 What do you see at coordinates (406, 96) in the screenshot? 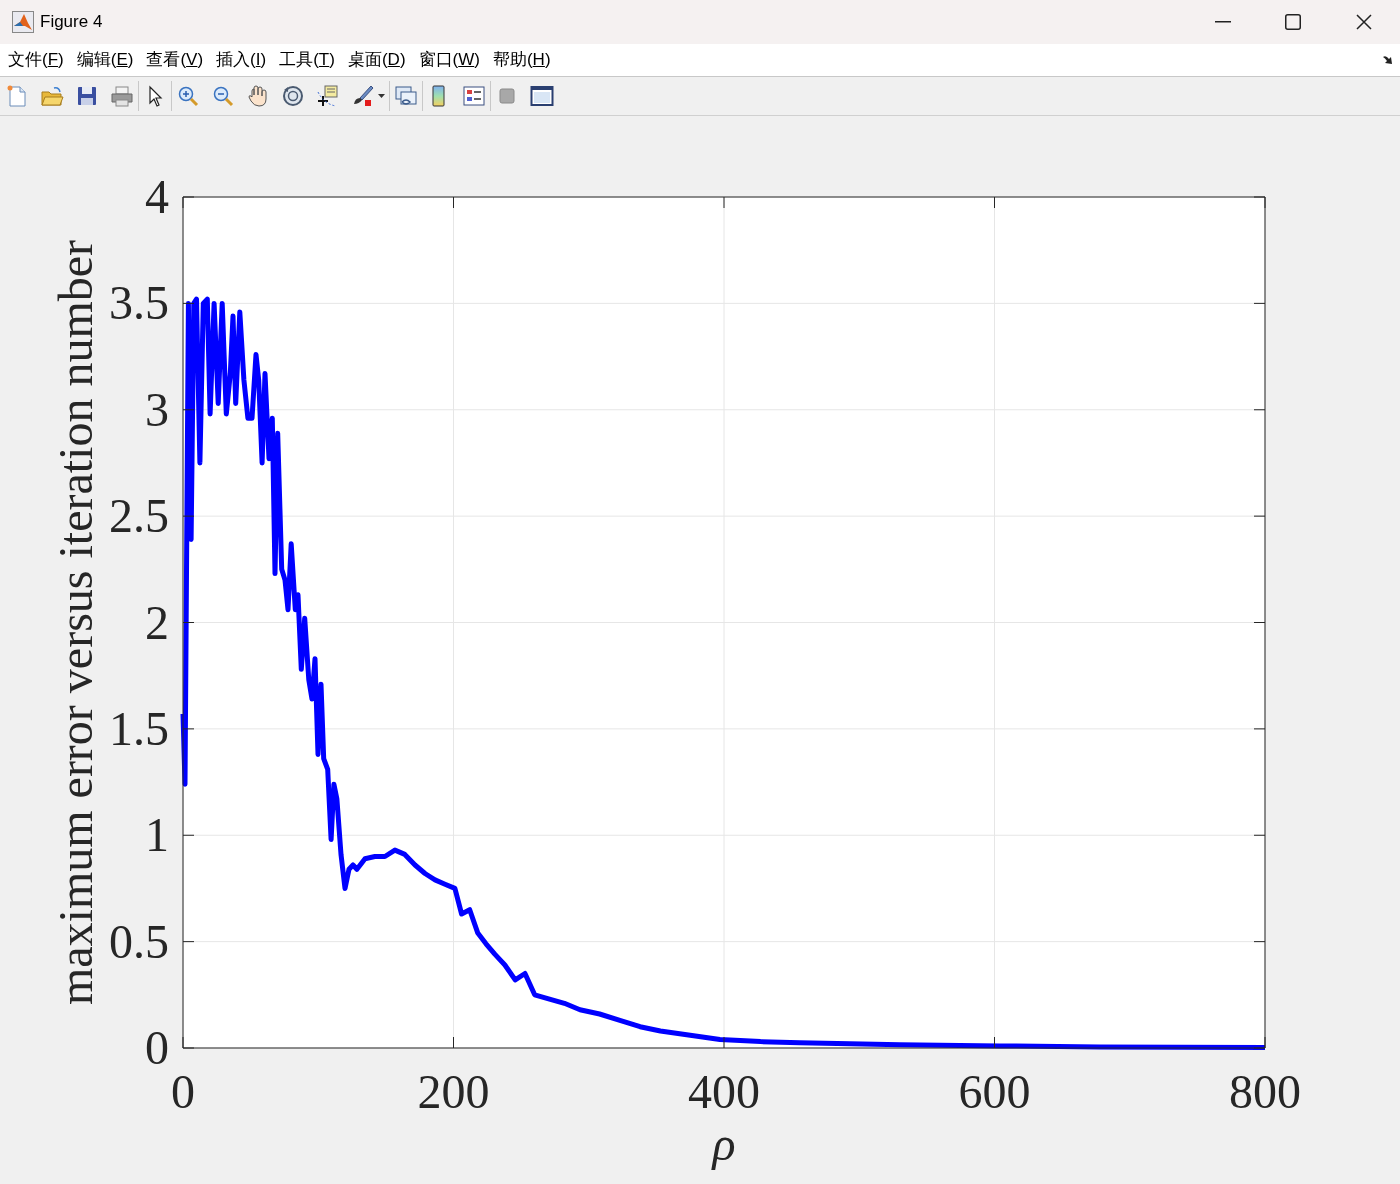
I see `linked-windows-icon` at bounding box center [406, 96].